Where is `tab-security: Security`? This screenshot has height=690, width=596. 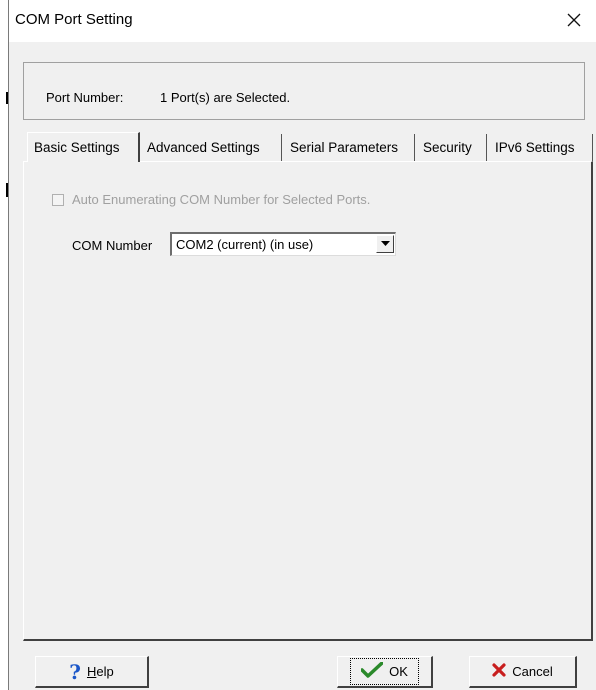
tab-security: Security is located at coordinates (452, 148).